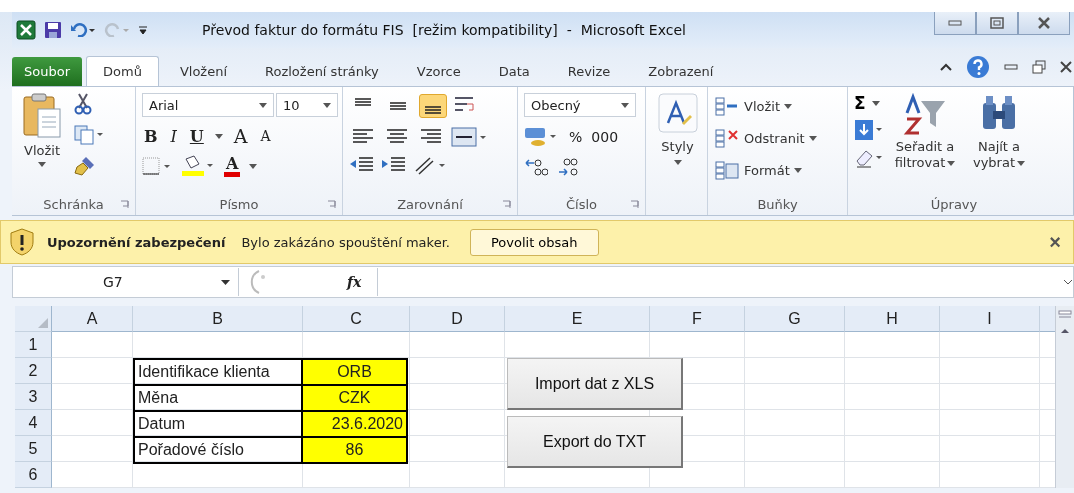  I want to click on customize-toolbar-icon, so click(143, 30).